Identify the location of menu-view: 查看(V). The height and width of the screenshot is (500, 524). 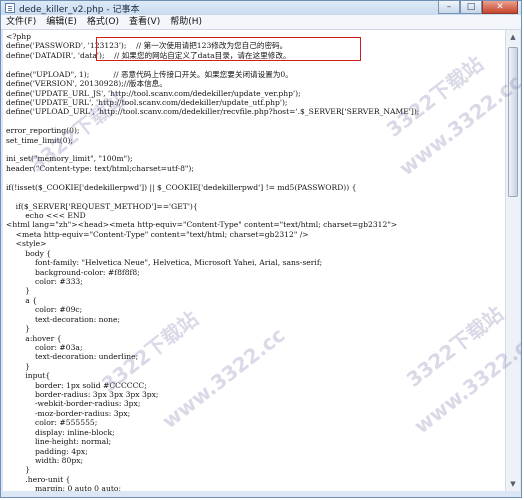
(144, 22).